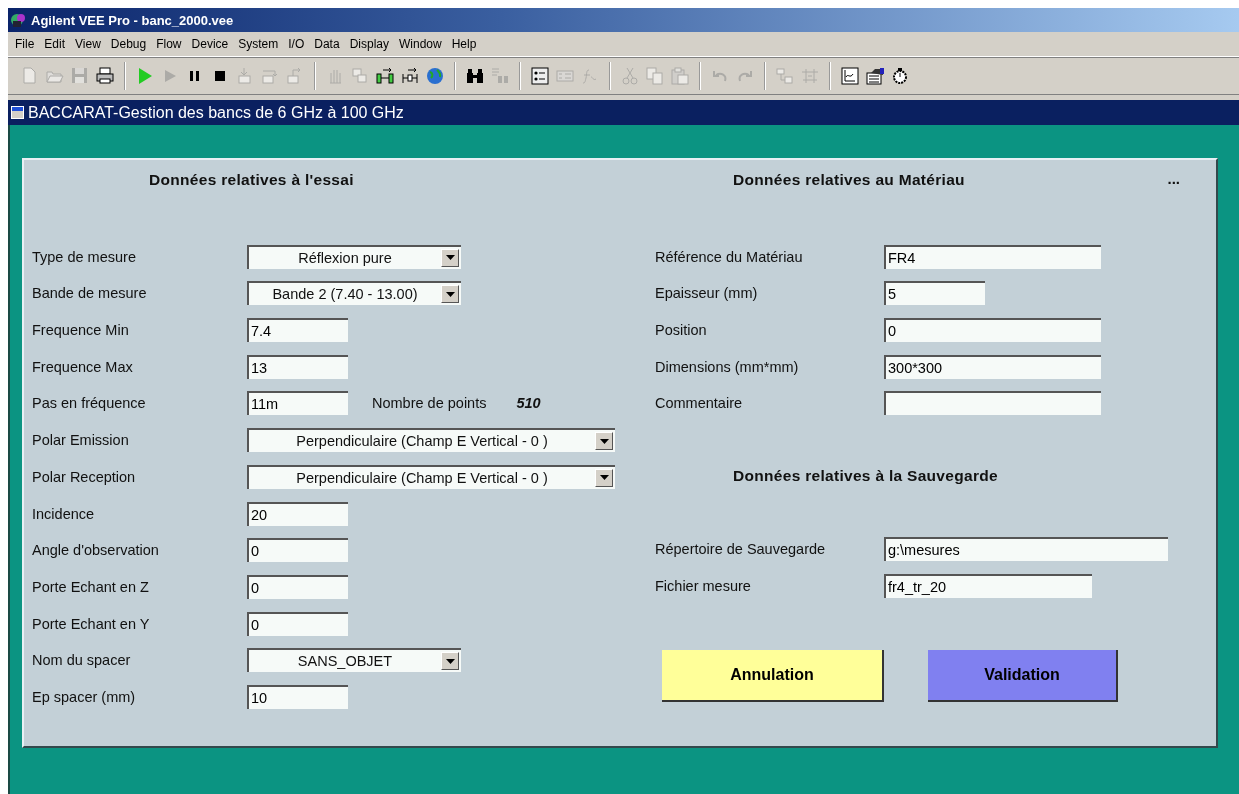  I want to click on input-field: g:\mesures, so click(1026, 548).